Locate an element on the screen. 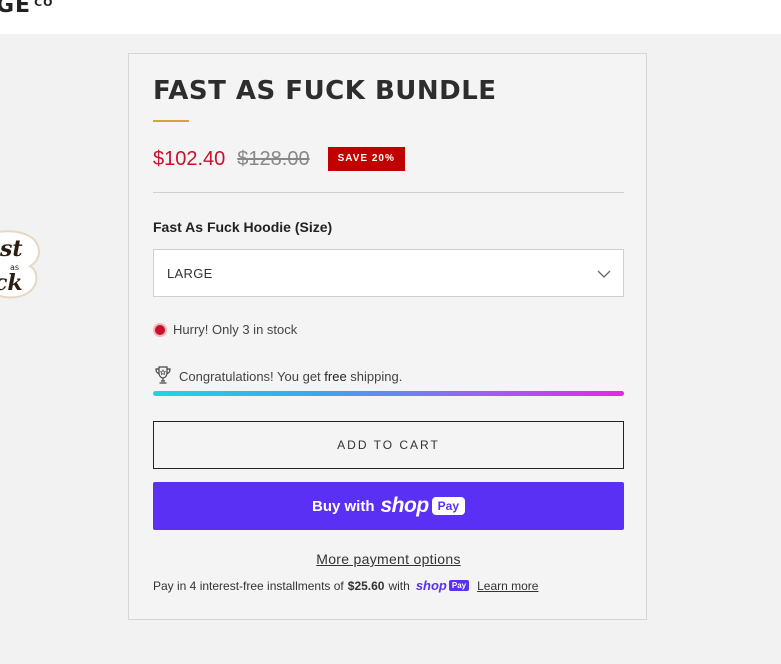 The image size is (781, 664). option-label: Fast As Fuck Hoodie (Size) is located at coordinates (243, 227).